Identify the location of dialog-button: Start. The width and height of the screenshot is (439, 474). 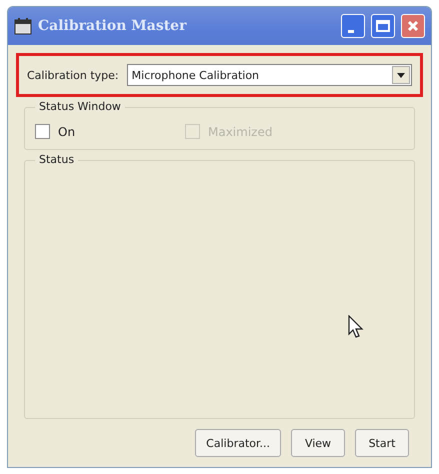
(382, 443).